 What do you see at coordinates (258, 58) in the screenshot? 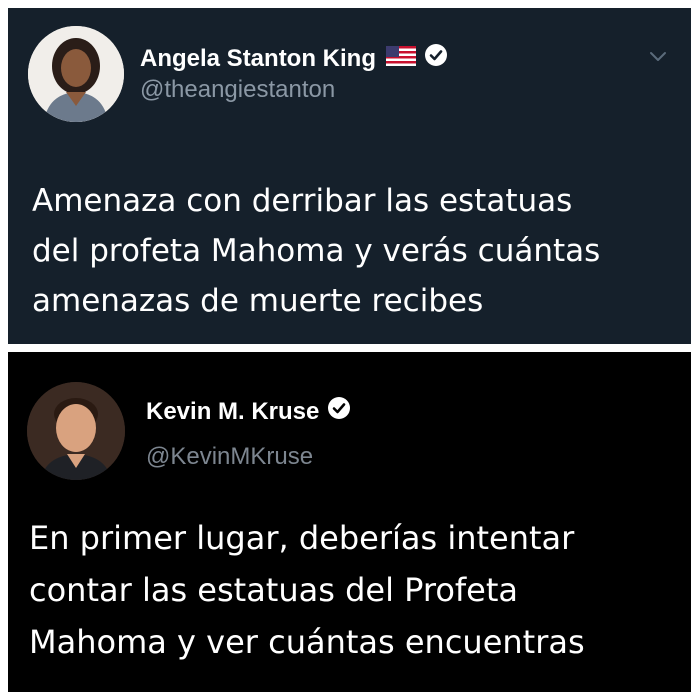
I see `display-name-text: Angela Stanton King` at bounding box center [258, 58].